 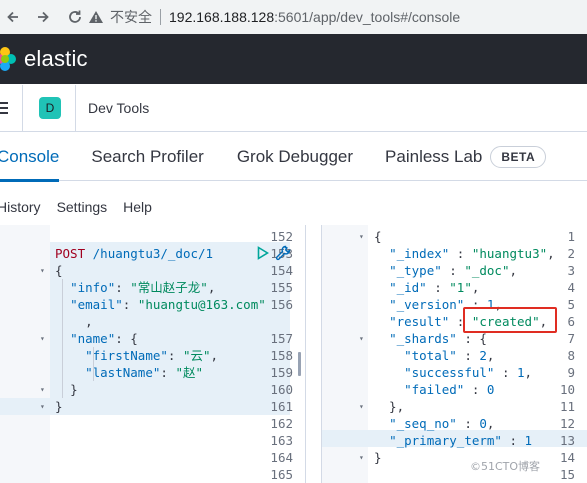 I want to click on response-code: "_seq_no" : 0,, so click(x=442, y=423).